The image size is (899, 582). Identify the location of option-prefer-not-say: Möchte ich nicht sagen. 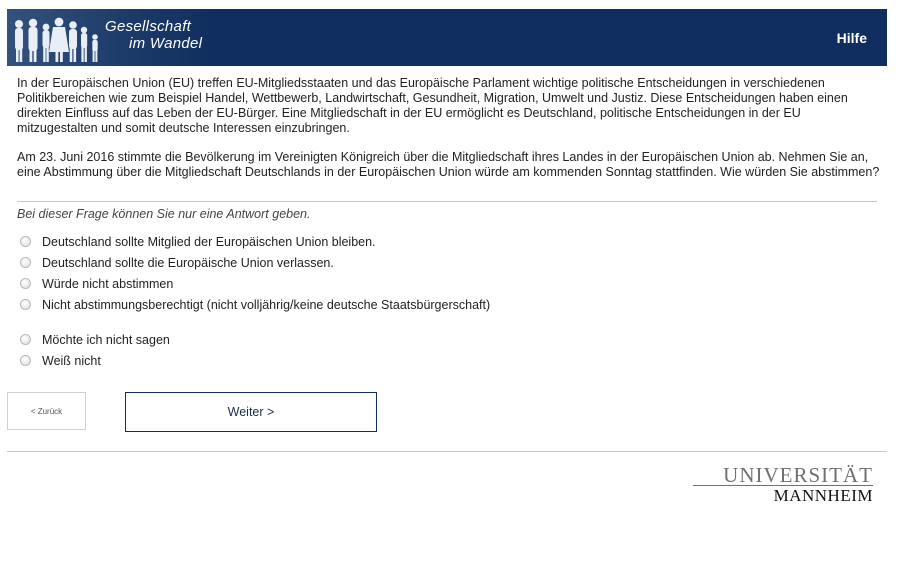
(255, 339).